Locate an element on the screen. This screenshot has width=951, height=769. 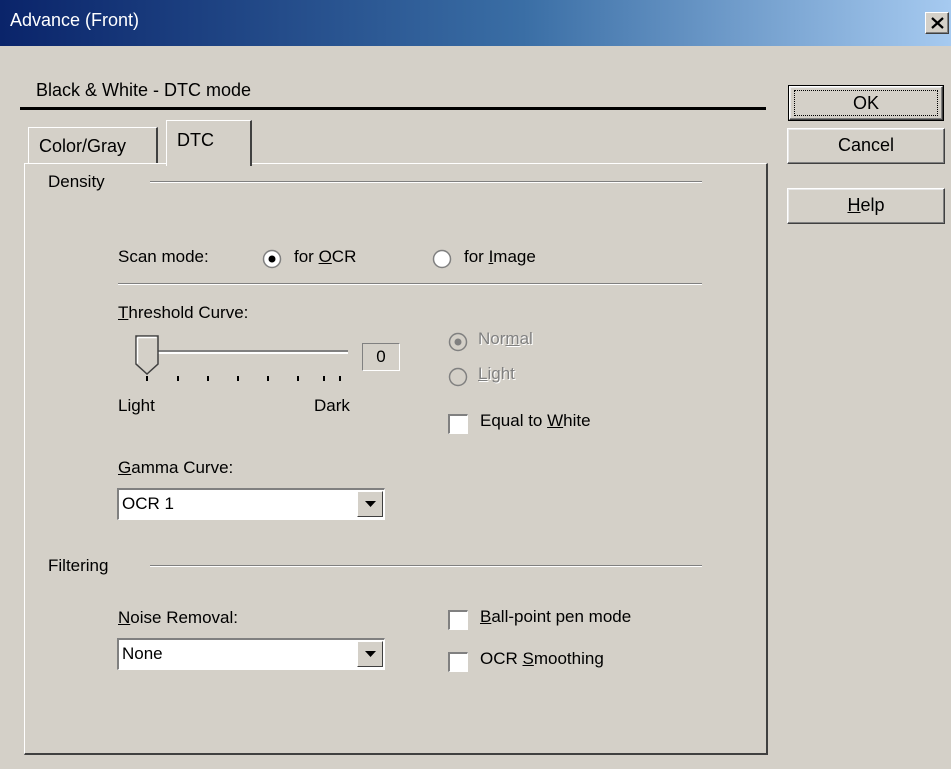
density-group-label: Density is located at coordinates (76, 181).